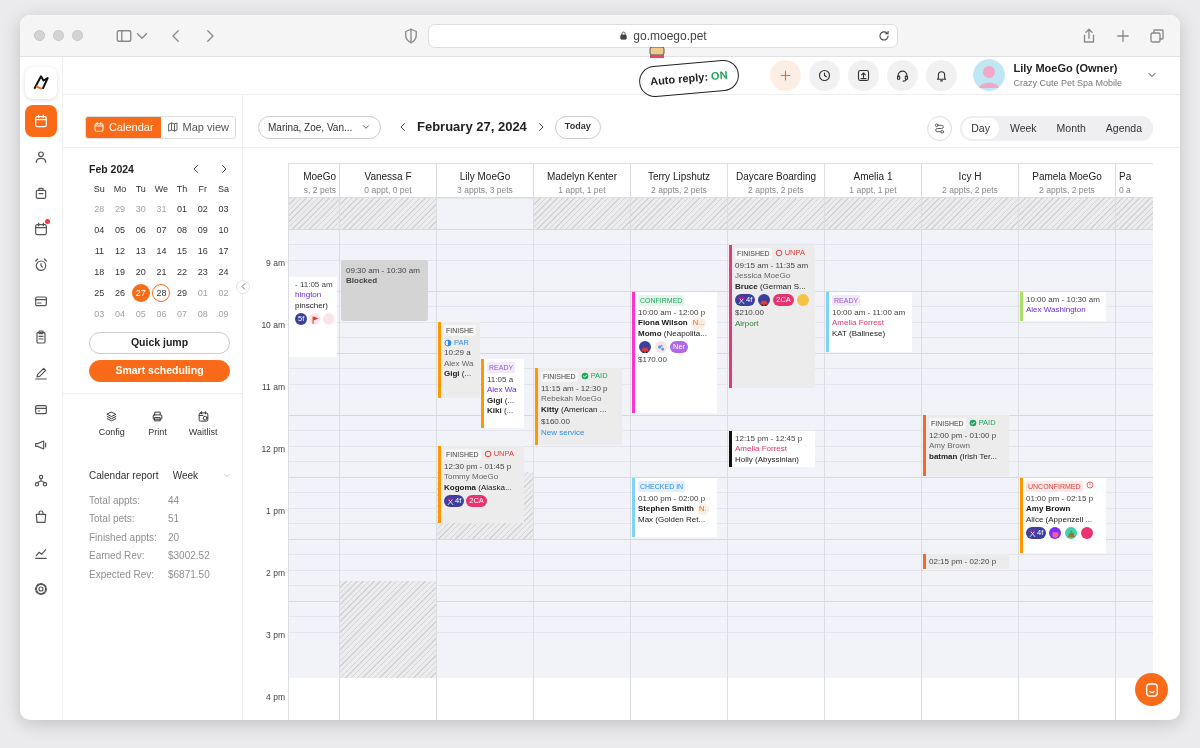 This screenshot has width=1200, height=748. Describe the element at coordinates (112, 425) in the screenshot. I see `tool-button: Config` at that location.